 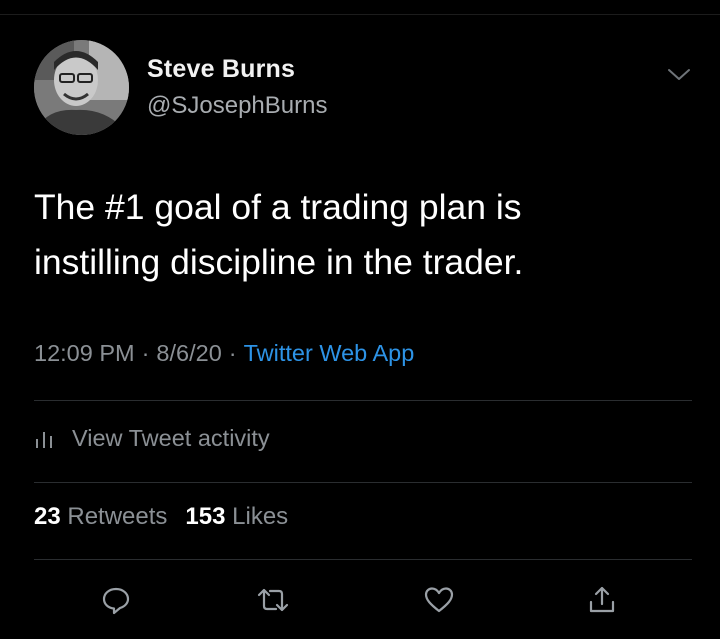 I want to click on author-handle: @SJosephBurns, so click(x=237, y=106).